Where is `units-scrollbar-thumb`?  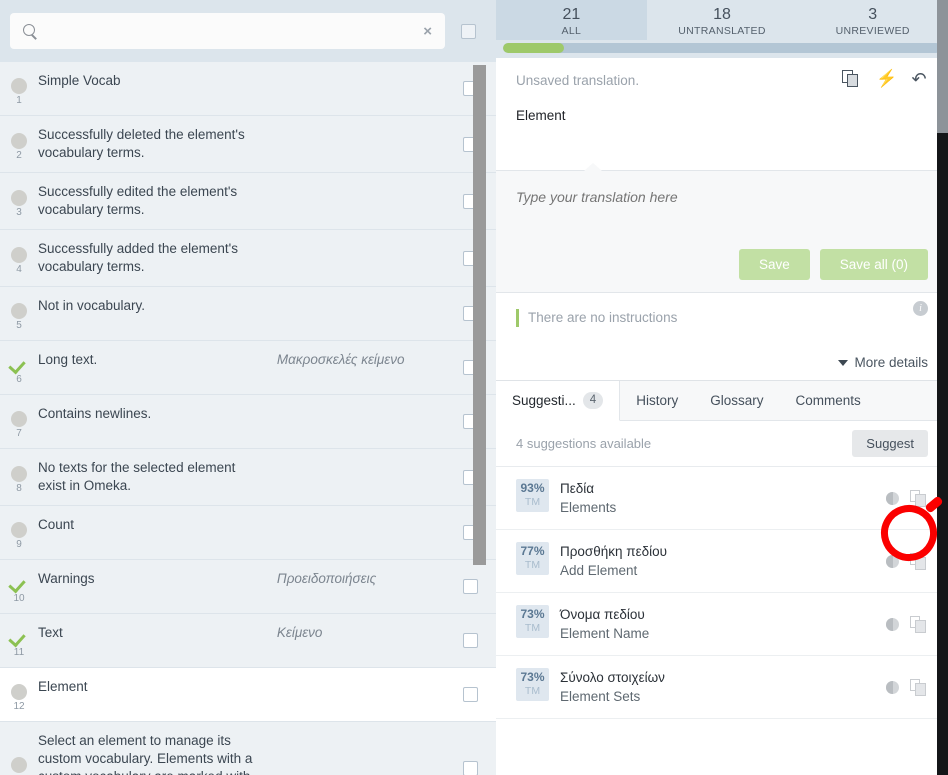 units-scrollbar-thumb is located at coordinates (479, 315).